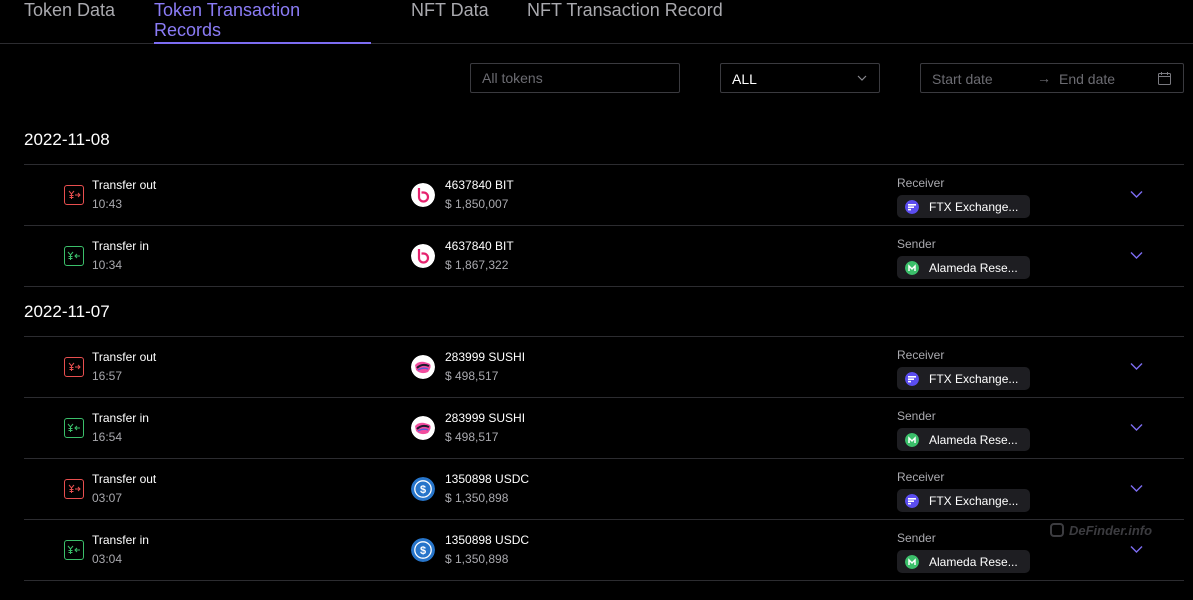  What do you see at coordinates (69, 595) in the screenshot?
I see `next-date-header-partial` at bounding box center [69, 595].